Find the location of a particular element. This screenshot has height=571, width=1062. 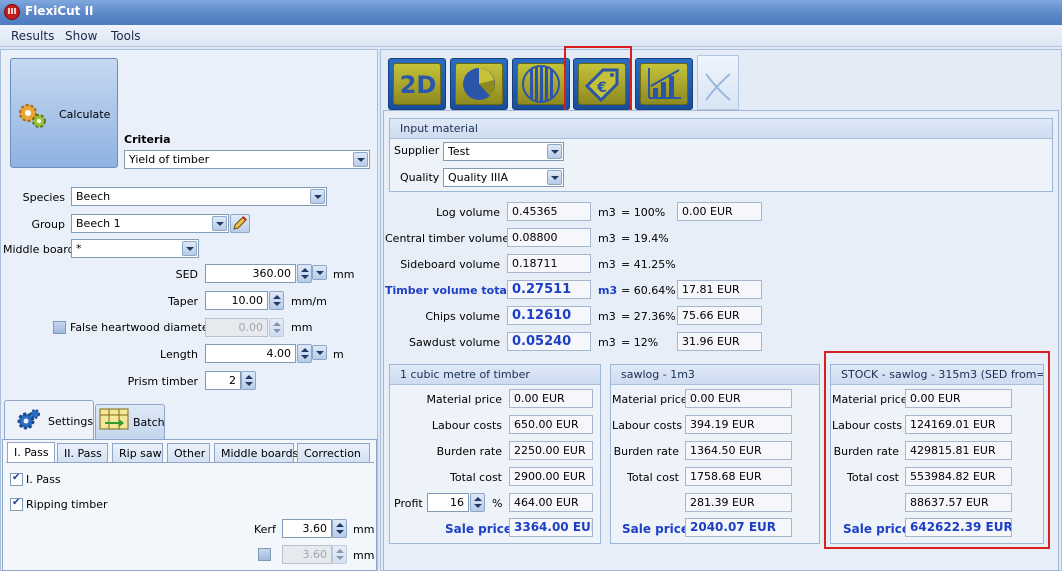

sed-dropdown-icon is located at coordinates (319, 272).